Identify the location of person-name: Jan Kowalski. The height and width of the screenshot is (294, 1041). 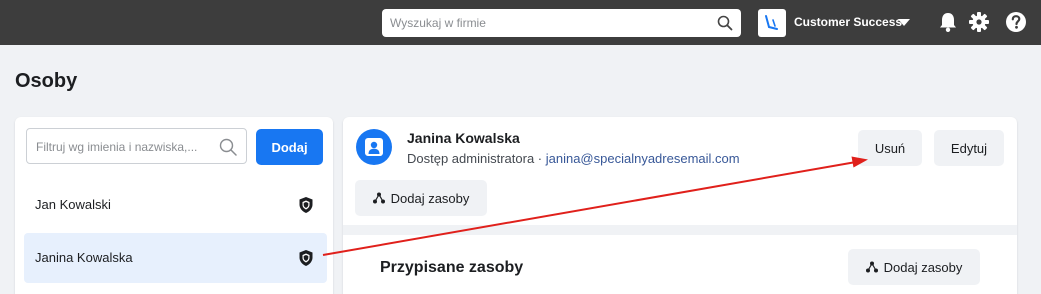
(73, 204).